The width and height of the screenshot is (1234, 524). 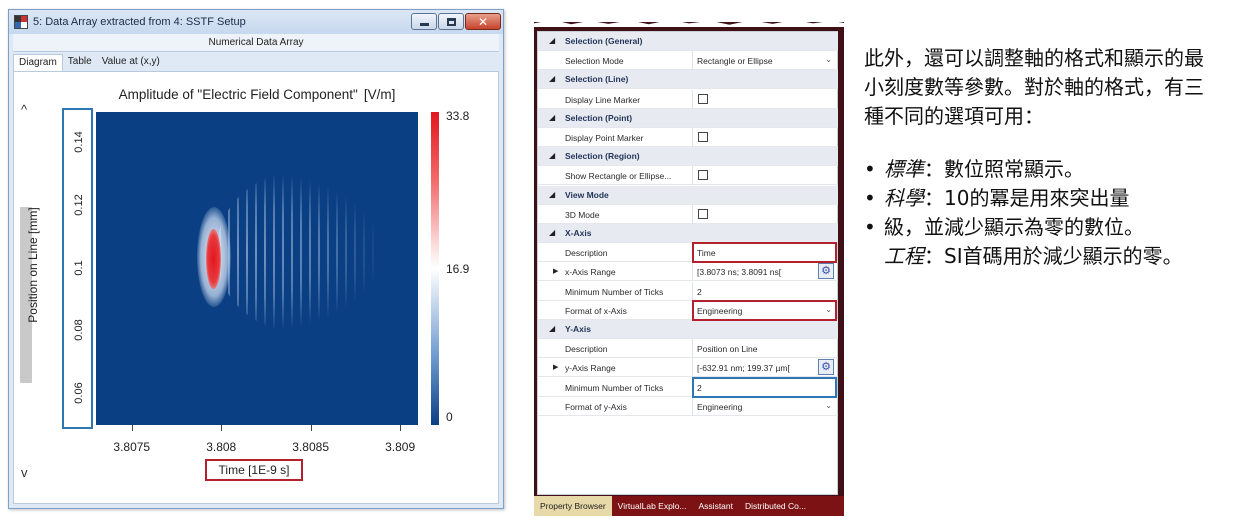 What do you see at coordinates (602, 156) in the screenshot?
I see `section-label: Selection (Region)` at bounding box center [602, 156].